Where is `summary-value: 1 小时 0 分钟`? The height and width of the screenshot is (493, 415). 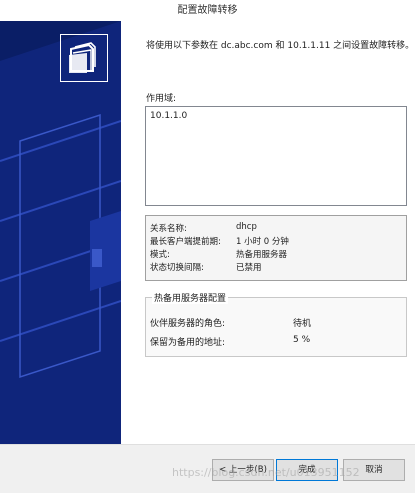
summary-value: 1 小时 0 分钟 is located at coordinates (262, 242).